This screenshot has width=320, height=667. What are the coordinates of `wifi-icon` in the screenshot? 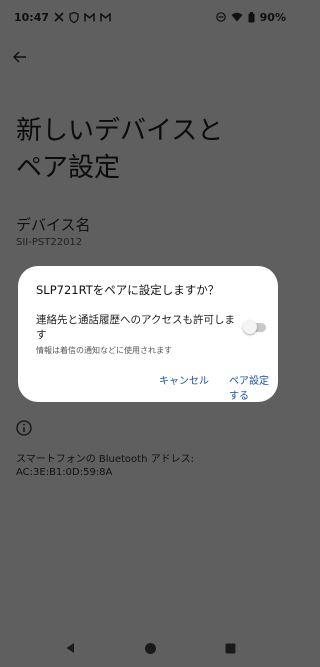 It's located at (237, 17).